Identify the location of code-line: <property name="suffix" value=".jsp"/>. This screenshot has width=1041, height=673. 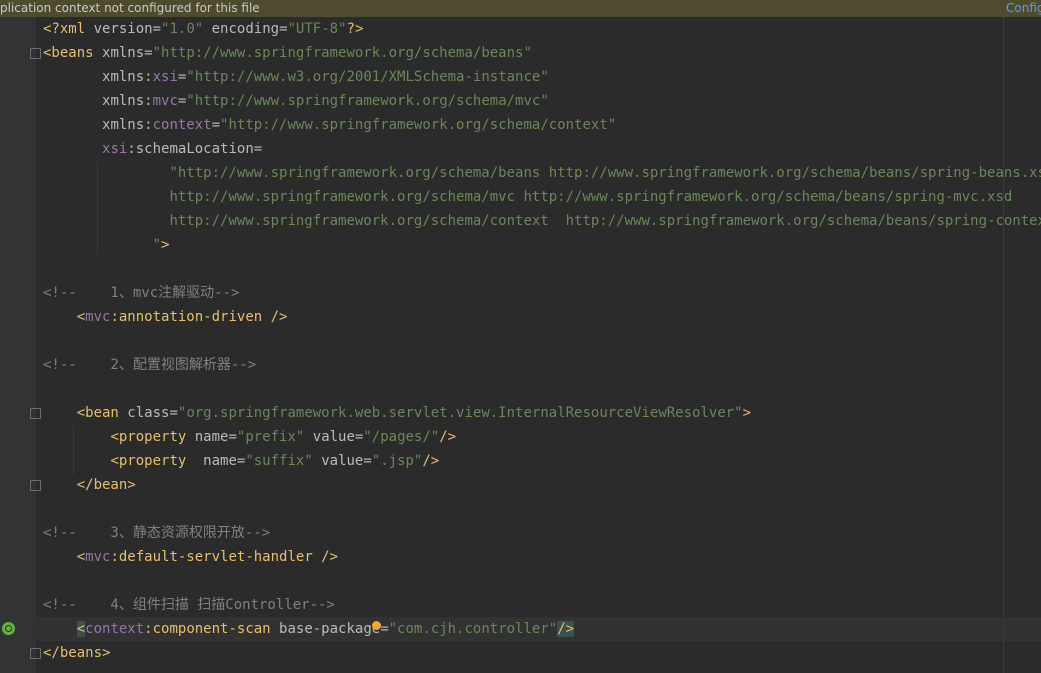
(538, 461).